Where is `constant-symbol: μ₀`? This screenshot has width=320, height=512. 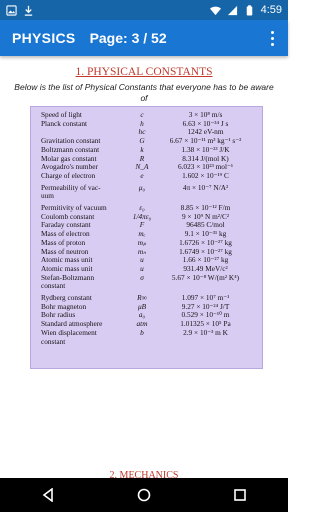 constant-symbol: μ₀ is located at coordinates (142, 187).